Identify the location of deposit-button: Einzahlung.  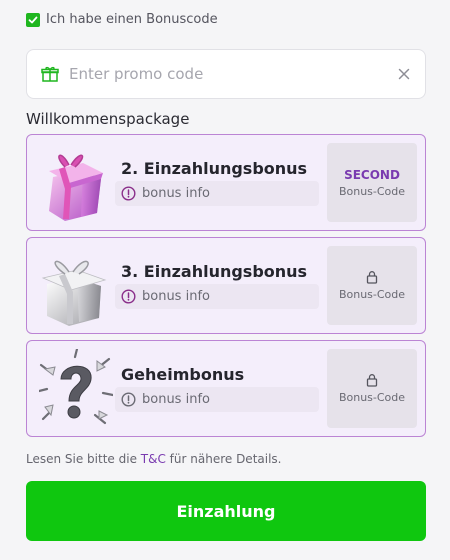
(226, 511).